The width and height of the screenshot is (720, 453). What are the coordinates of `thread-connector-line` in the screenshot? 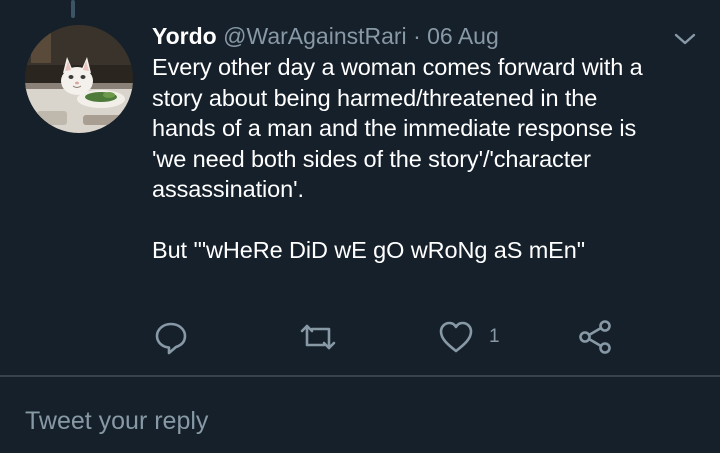 It's located at (73, 9).